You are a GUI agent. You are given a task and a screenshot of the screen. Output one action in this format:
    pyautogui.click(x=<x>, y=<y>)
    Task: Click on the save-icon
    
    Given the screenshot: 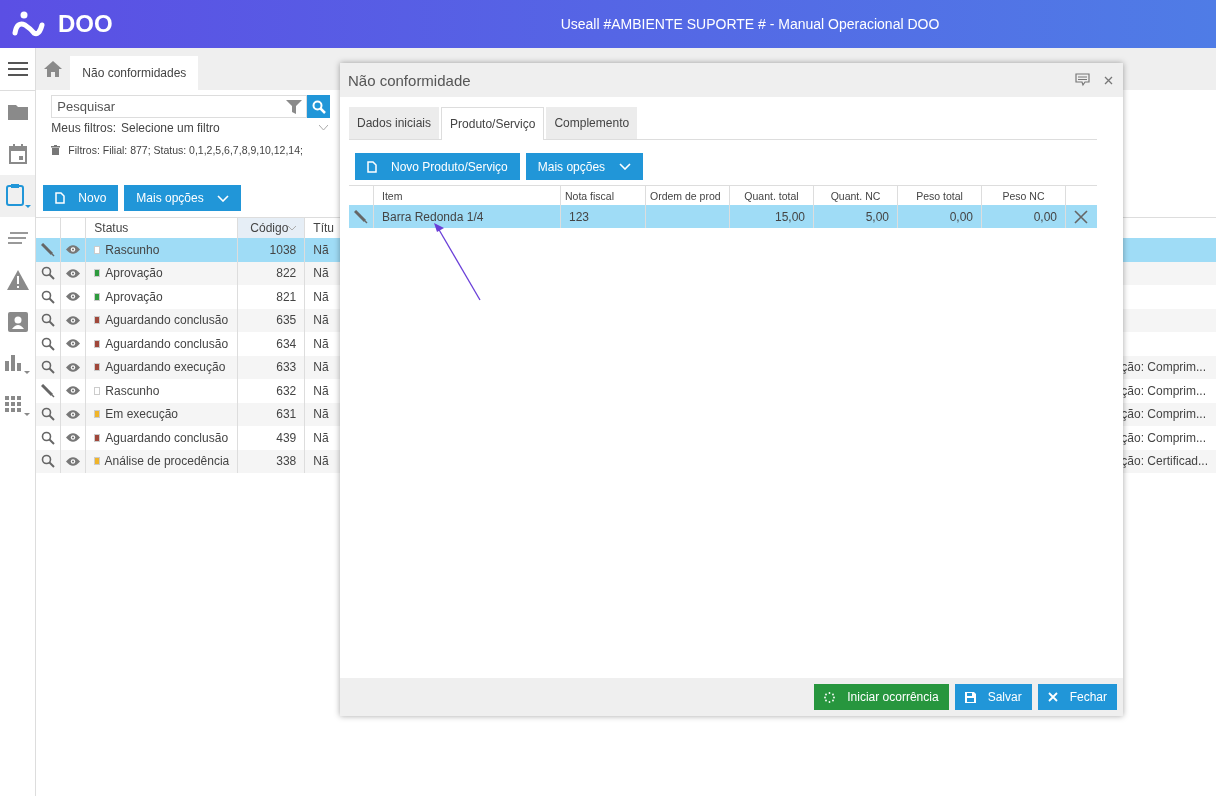 What is the action you would take?
    pyautogui.click(x=970, y=697)
    